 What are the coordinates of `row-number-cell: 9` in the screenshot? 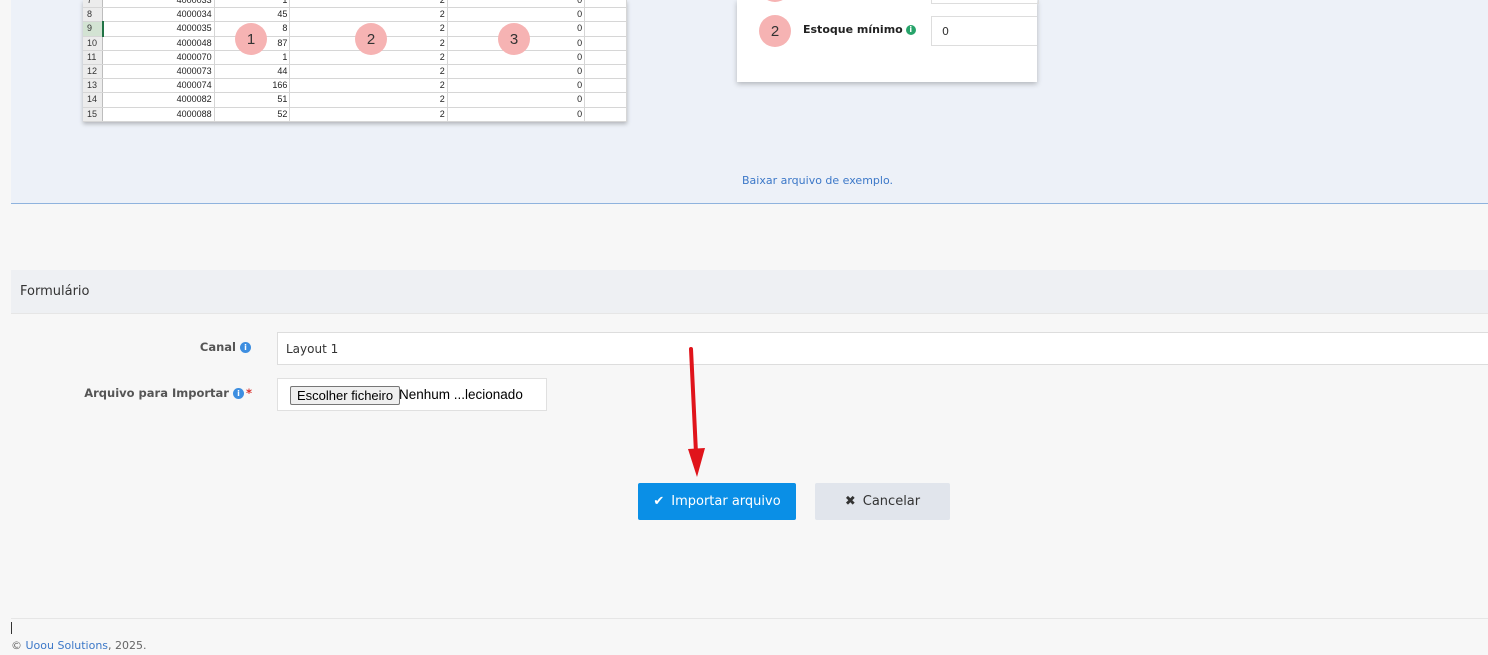 It's located at (93, 29).